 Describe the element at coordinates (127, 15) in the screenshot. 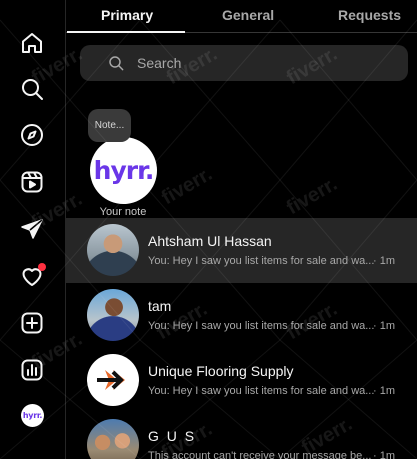

I see `tab-primary: Primary` at that location.